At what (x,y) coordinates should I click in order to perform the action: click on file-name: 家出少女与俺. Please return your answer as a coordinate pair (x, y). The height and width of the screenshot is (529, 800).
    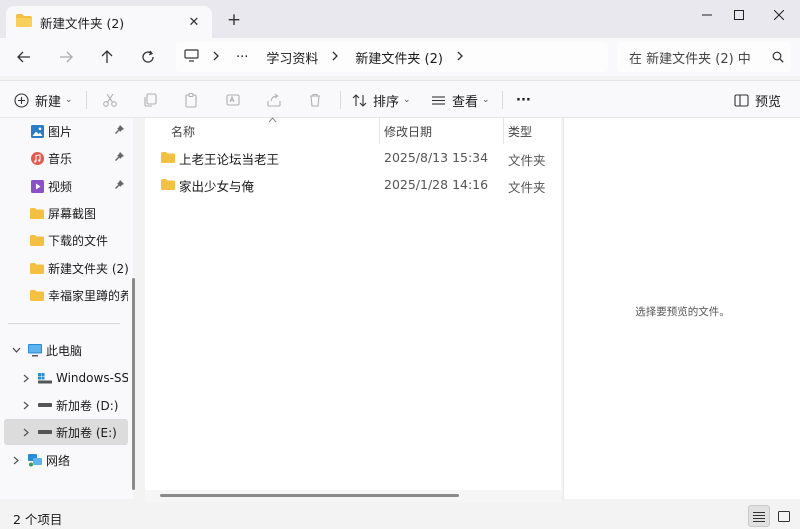
    Looking at the image, I should click on (217, 186).